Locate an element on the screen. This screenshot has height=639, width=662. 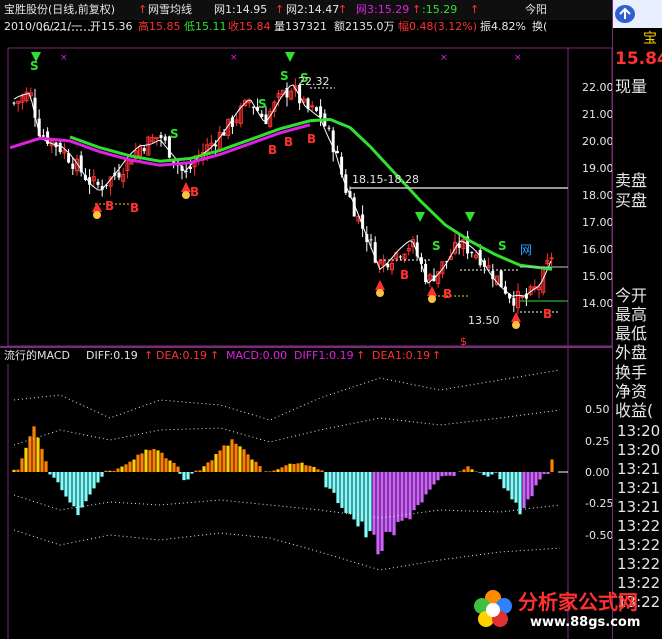
w4-up-arrow: ↑ is located at coordinates (475, 9).